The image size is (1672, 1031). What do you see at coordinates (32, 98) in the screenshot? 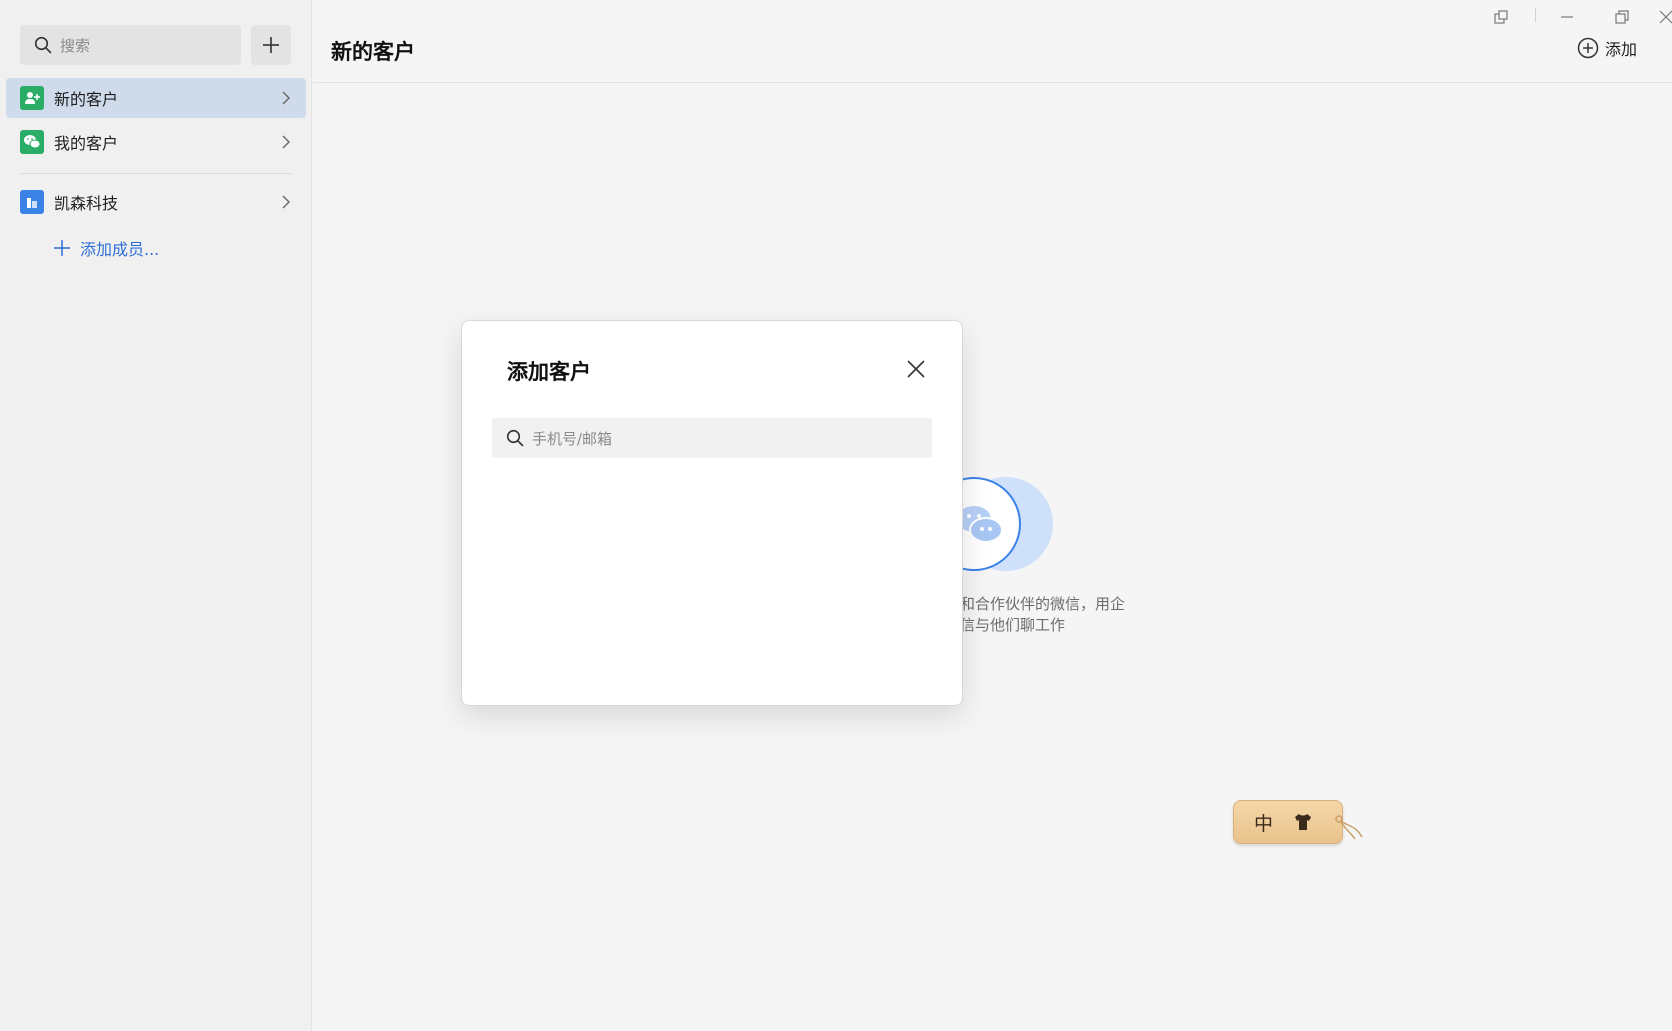
I see `add-user-icon` at bounding box center [32, 98].